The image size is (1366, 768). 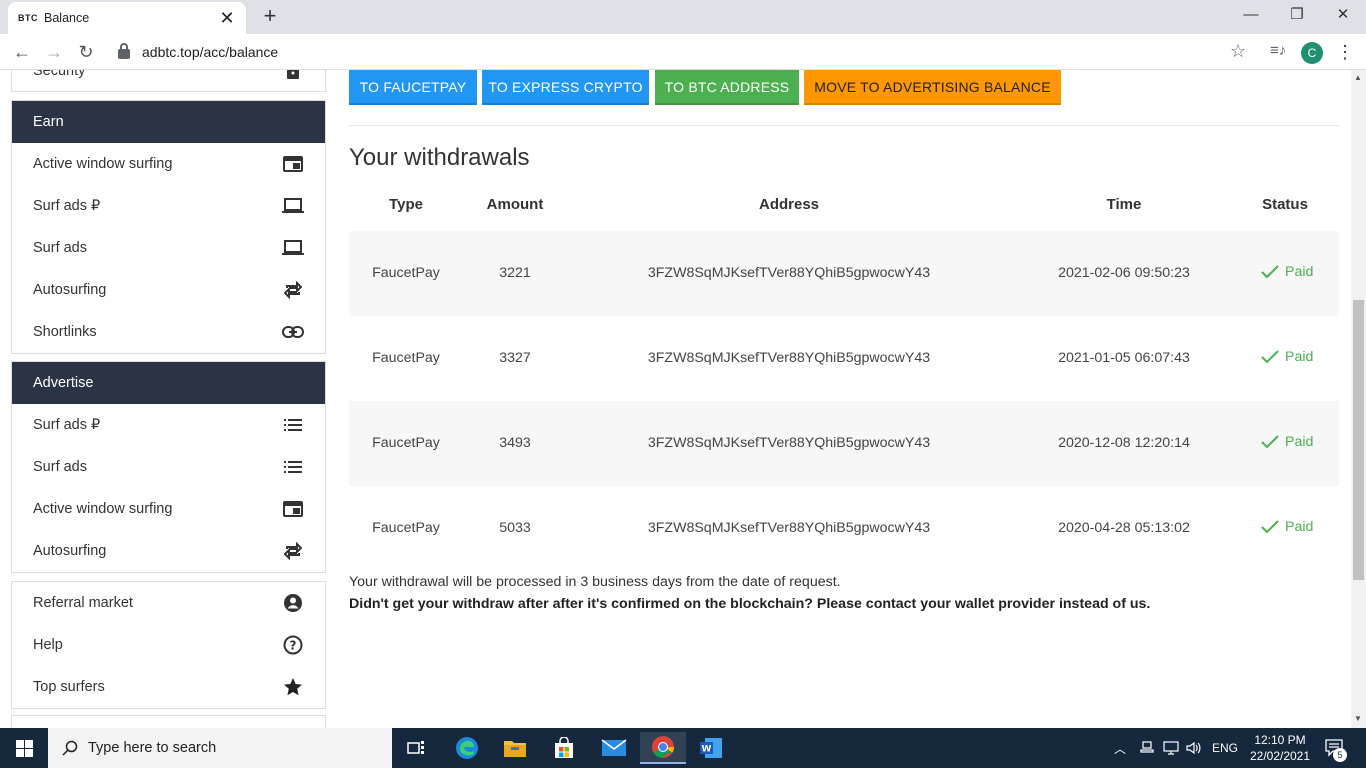 I want to click on move-to-advertising-balance-button: MOVE TO ADVERTISING BALANCE, so click(x=932, y=87).